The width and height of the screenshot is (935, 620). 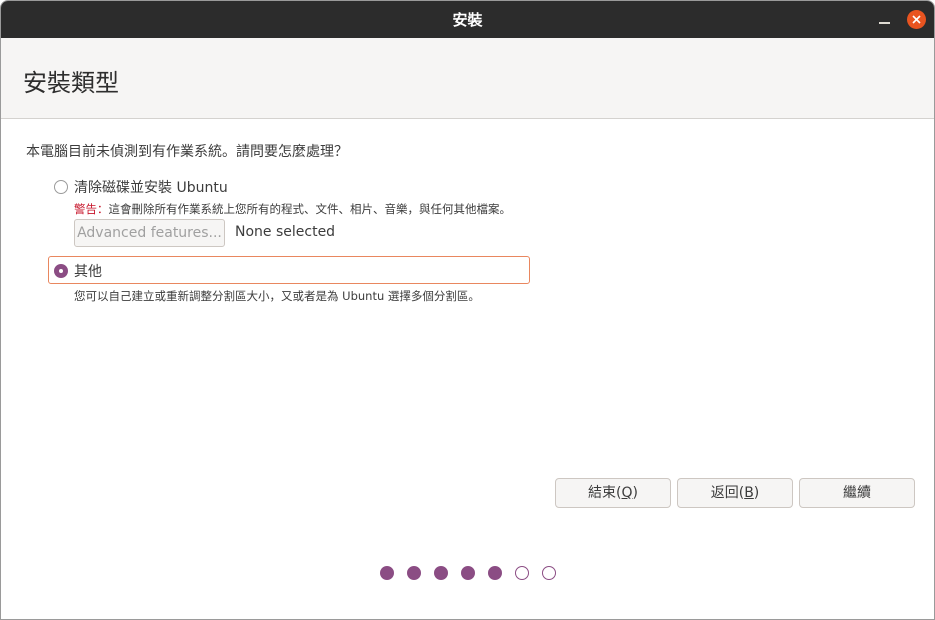 I want to click on progress-dots, so click(x=474, y=573).